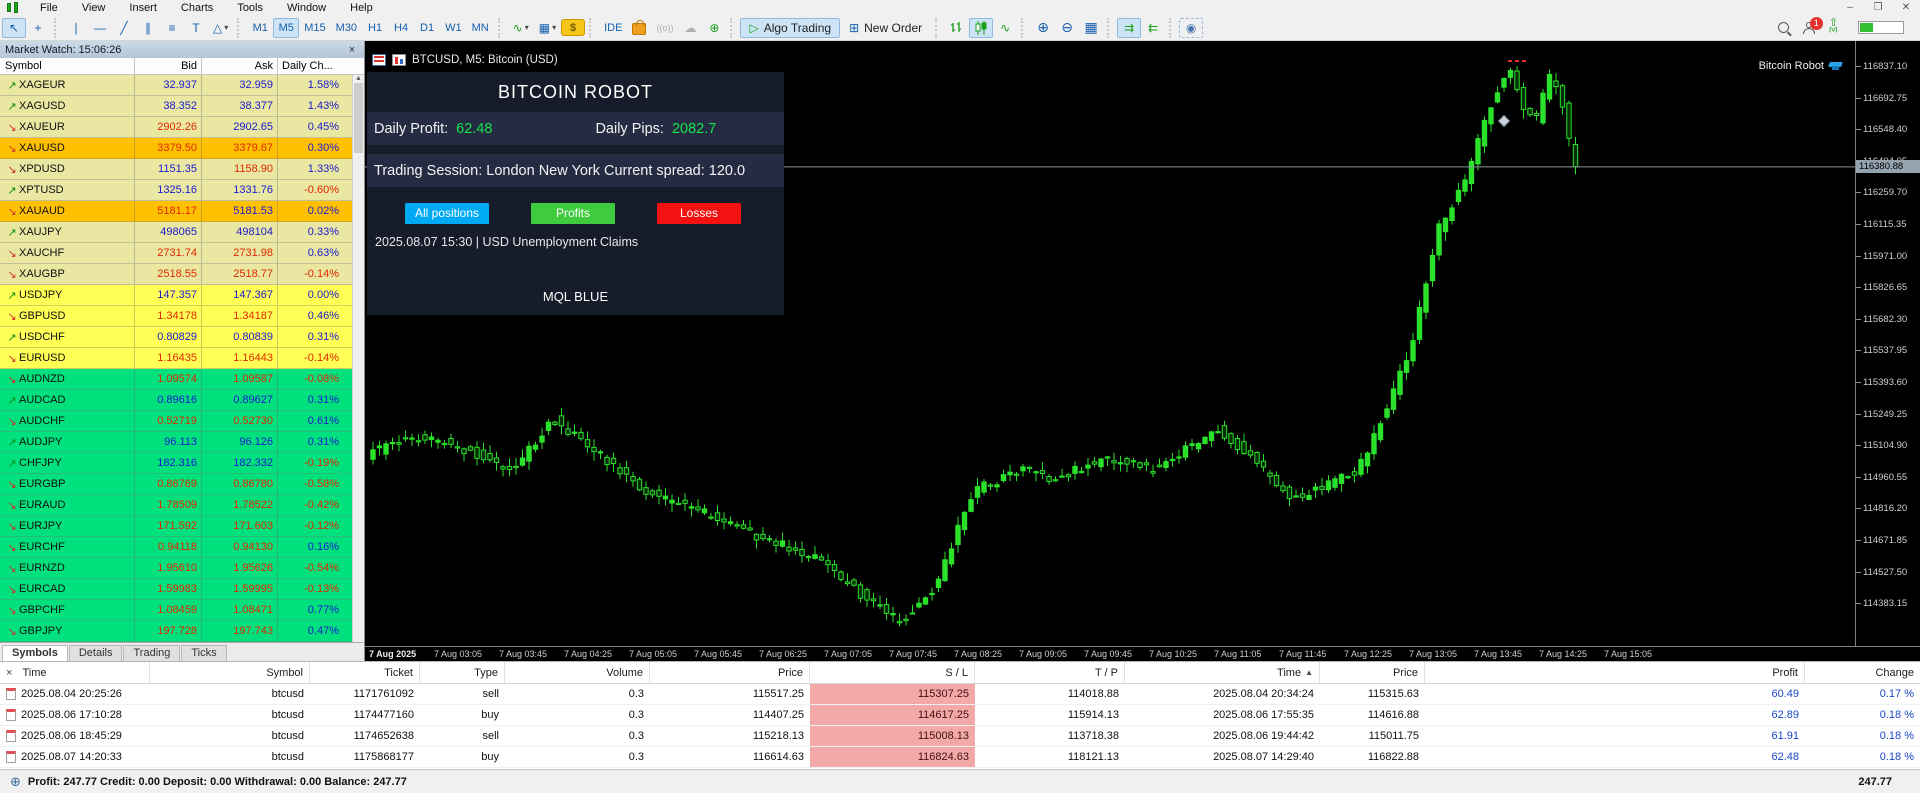 This screenshot has height=793, width=1920. I want to click on close-icon: ×, so click(352, 50).